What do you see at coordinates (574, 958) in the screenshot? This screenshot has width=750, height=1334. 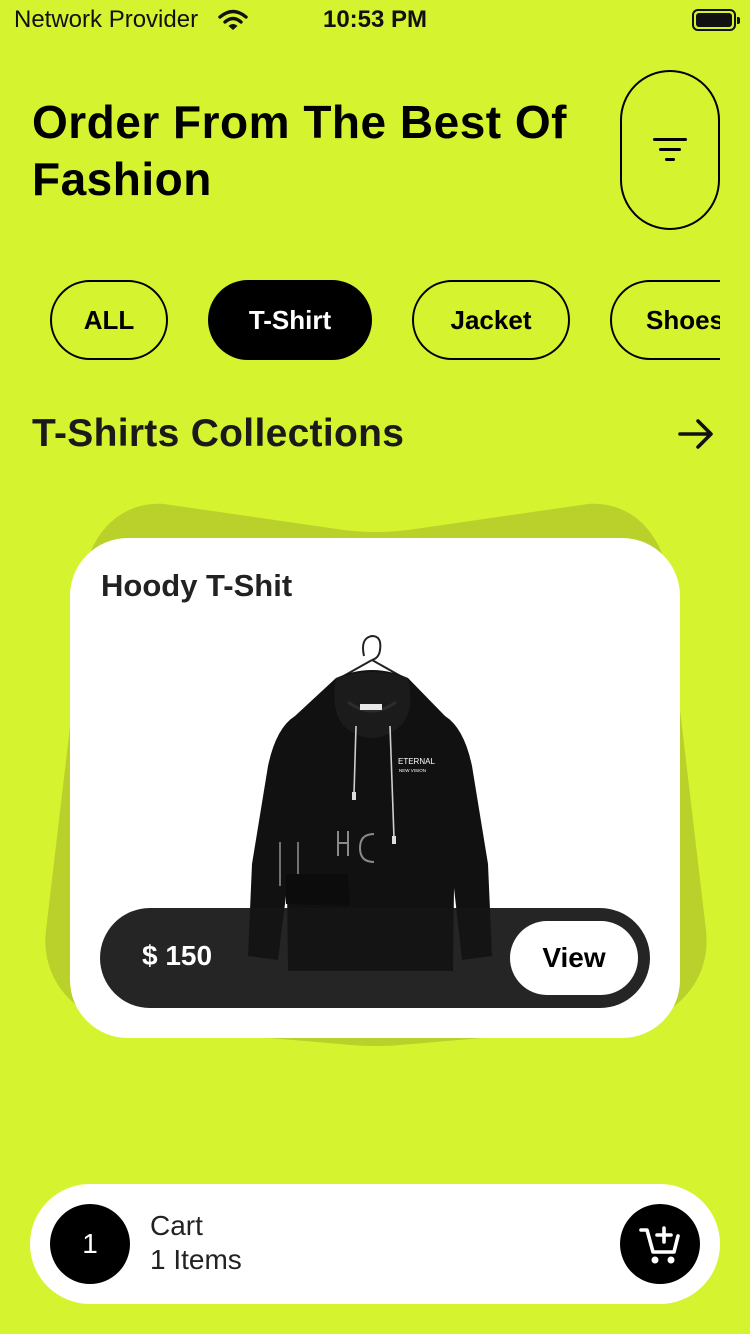 I see `view-button: View` at bounding box center [574, 958].